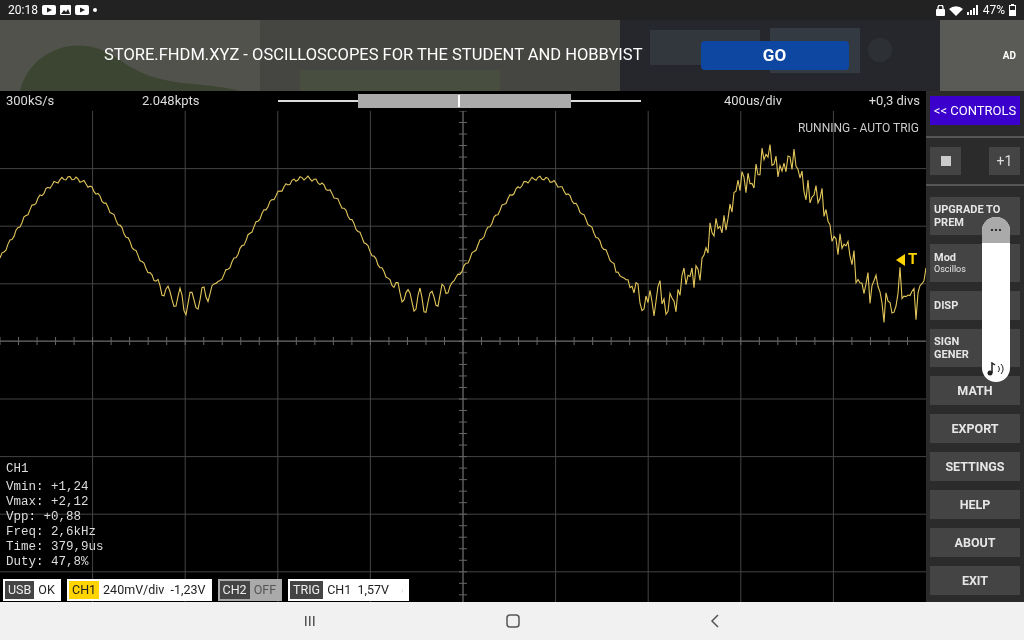 The width and height of the screenshot is (1024, 640). I want to click on signal-icon, so click(972, 10).